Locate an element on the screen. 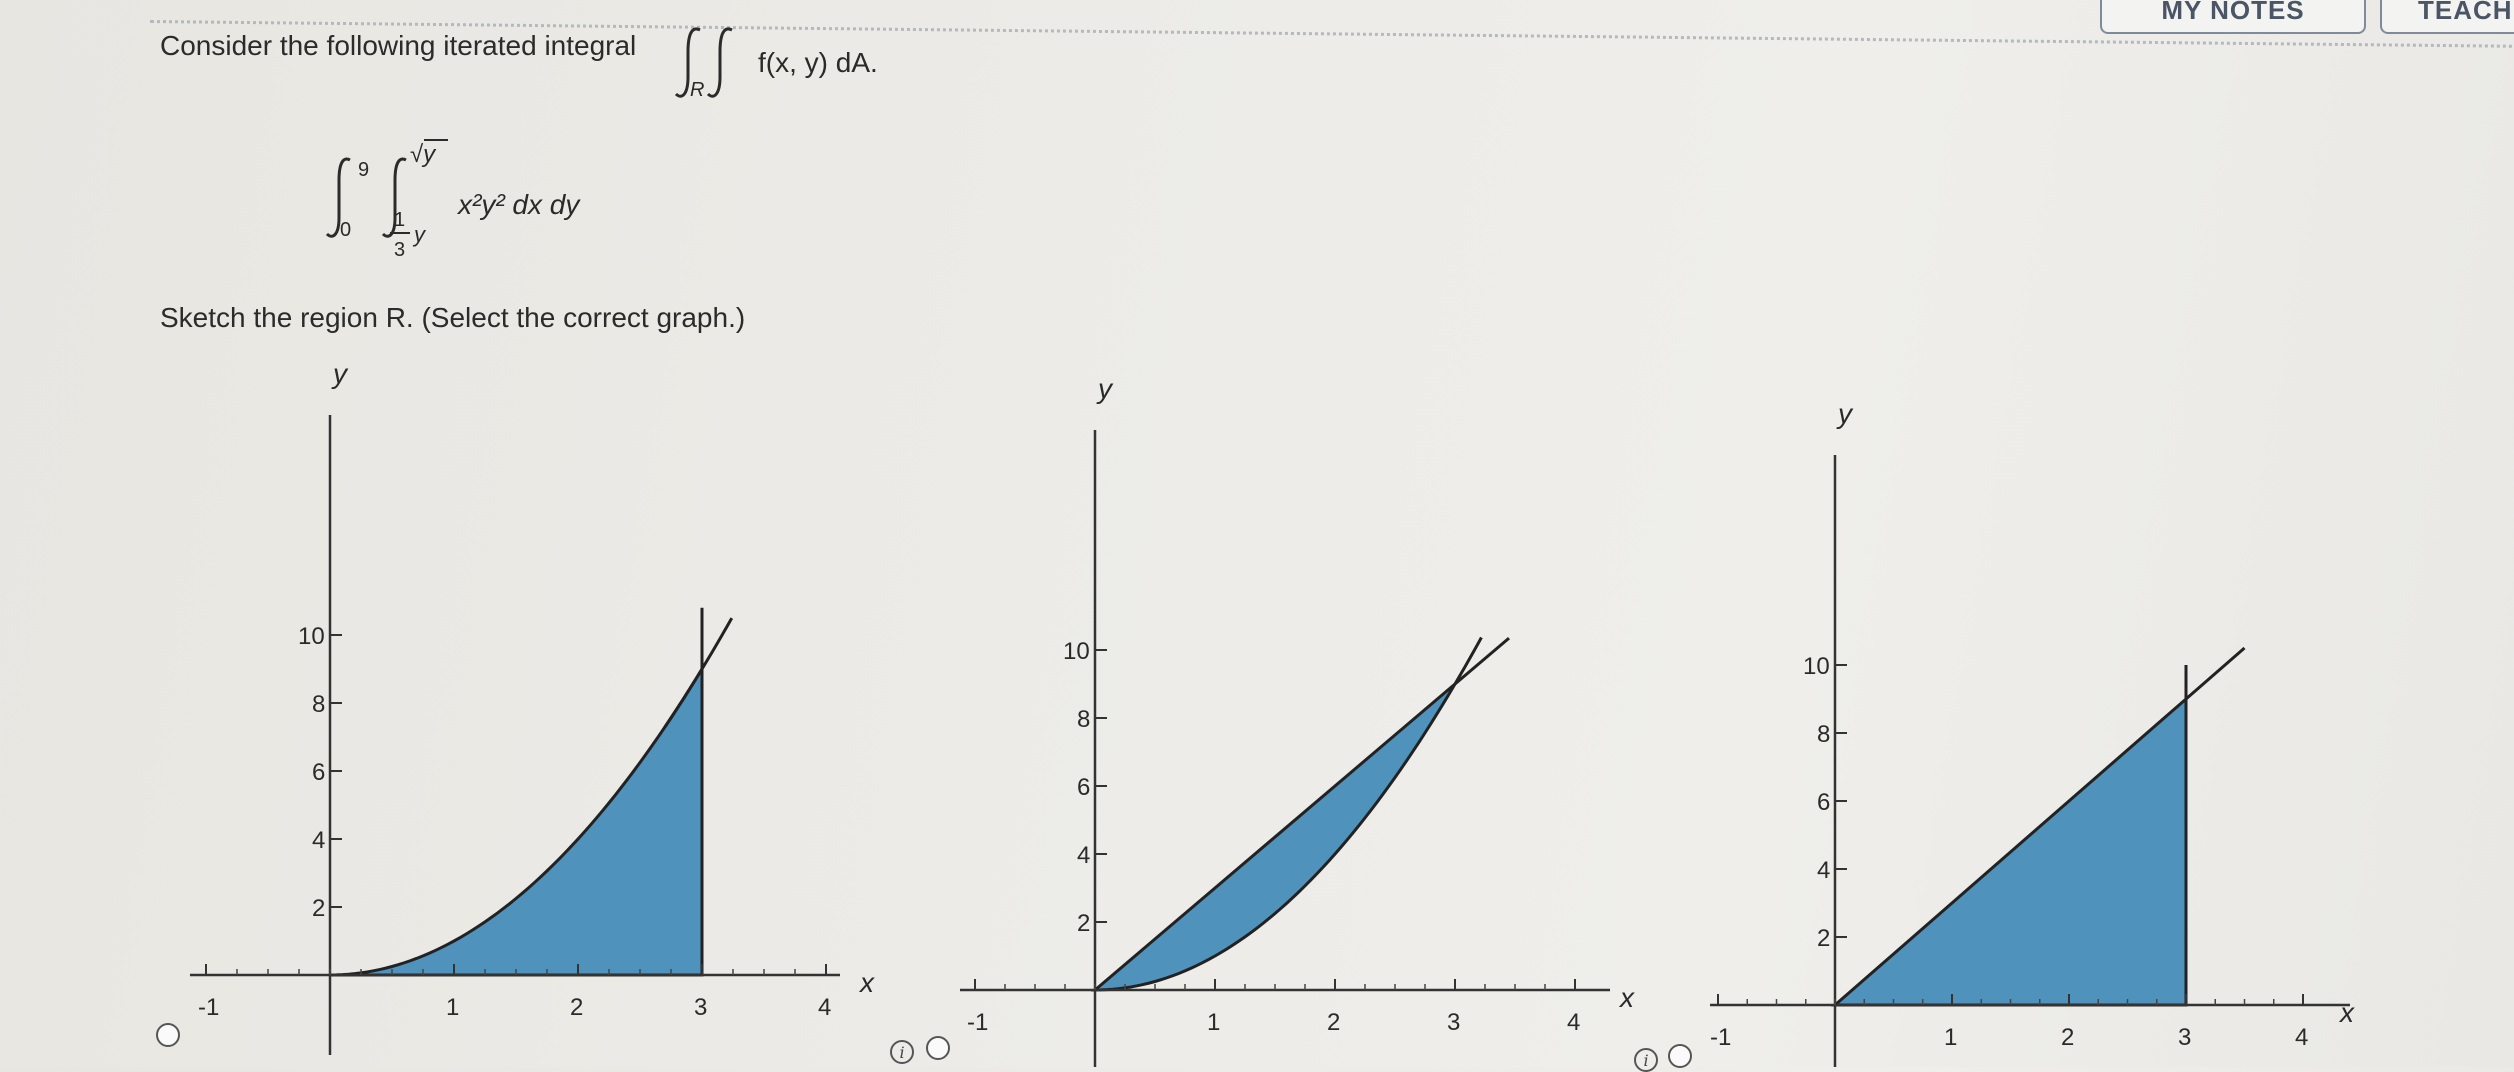 The height and width of the screenshot is (1072, 2514). graph-c-x-tick-label: 4 is located at coordinates (2301, 1037).